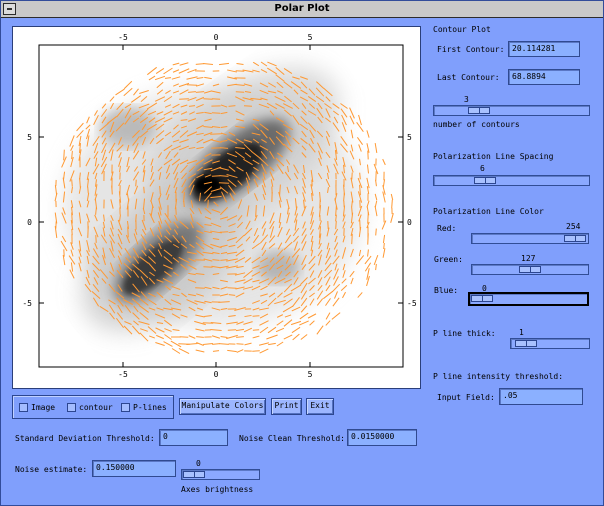 Image resolution: width=604 pixels, height=506 pixels. What do you see at coordinates (541, 396) in the screenshot?
I see `intensity-threshold-input: .05` at bounding box center [541, 396].